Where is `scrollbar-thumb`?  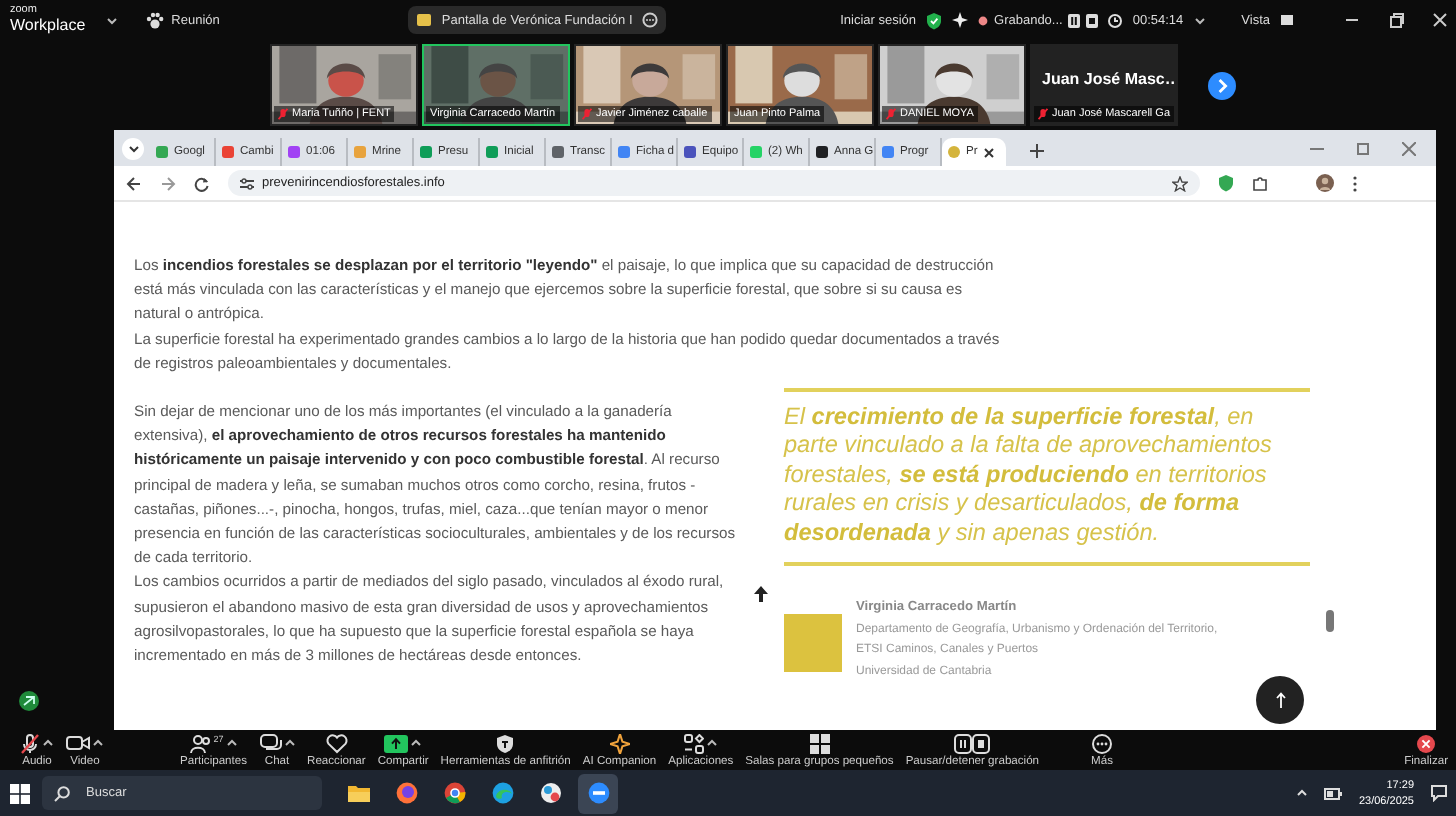
scrollbar-thumb is located at coordinates (1330, 621).